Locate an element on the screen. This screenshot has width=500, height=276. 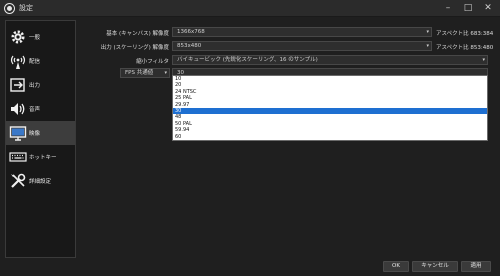
fps-option: 24 NTSC is located at coordinates (330, 92).